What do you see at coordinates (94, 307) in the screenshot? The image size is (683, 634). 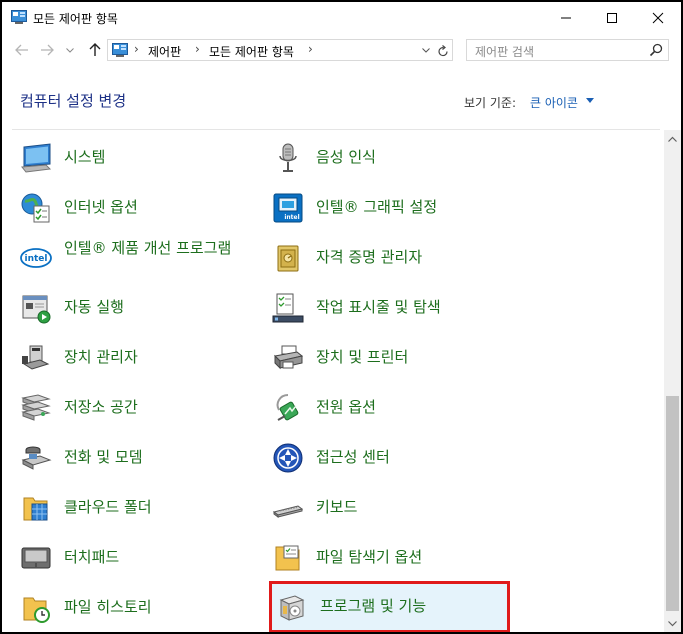 I see `item-label: 자동 실행` at bounding box center [94, 307].